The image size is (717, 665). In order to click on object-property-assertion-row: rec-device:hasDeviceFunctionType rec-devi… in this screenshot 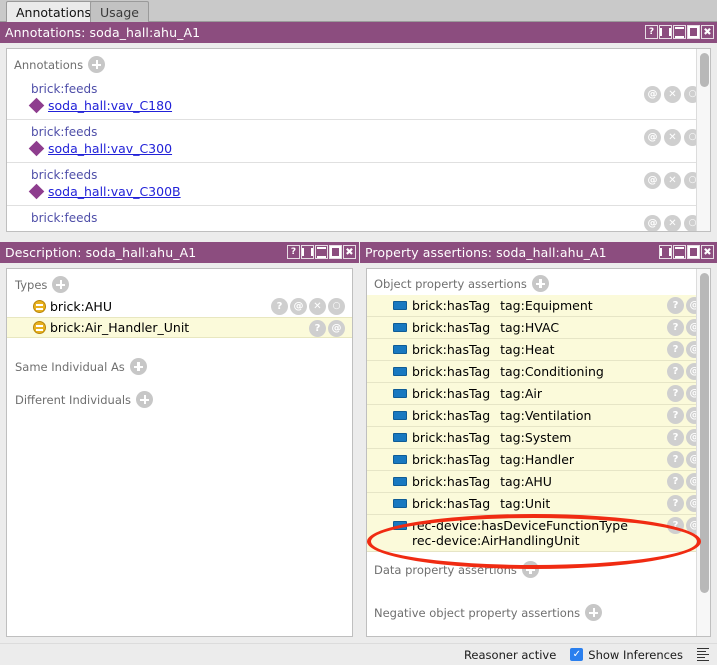, I will do `click(538, 533)`.